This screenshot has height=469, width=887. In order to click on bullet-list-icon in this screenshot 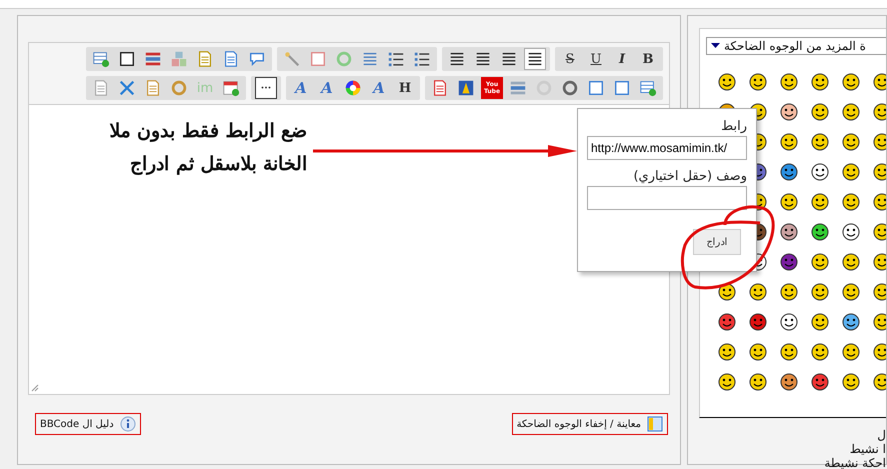, I will do `click(422, 59)`.